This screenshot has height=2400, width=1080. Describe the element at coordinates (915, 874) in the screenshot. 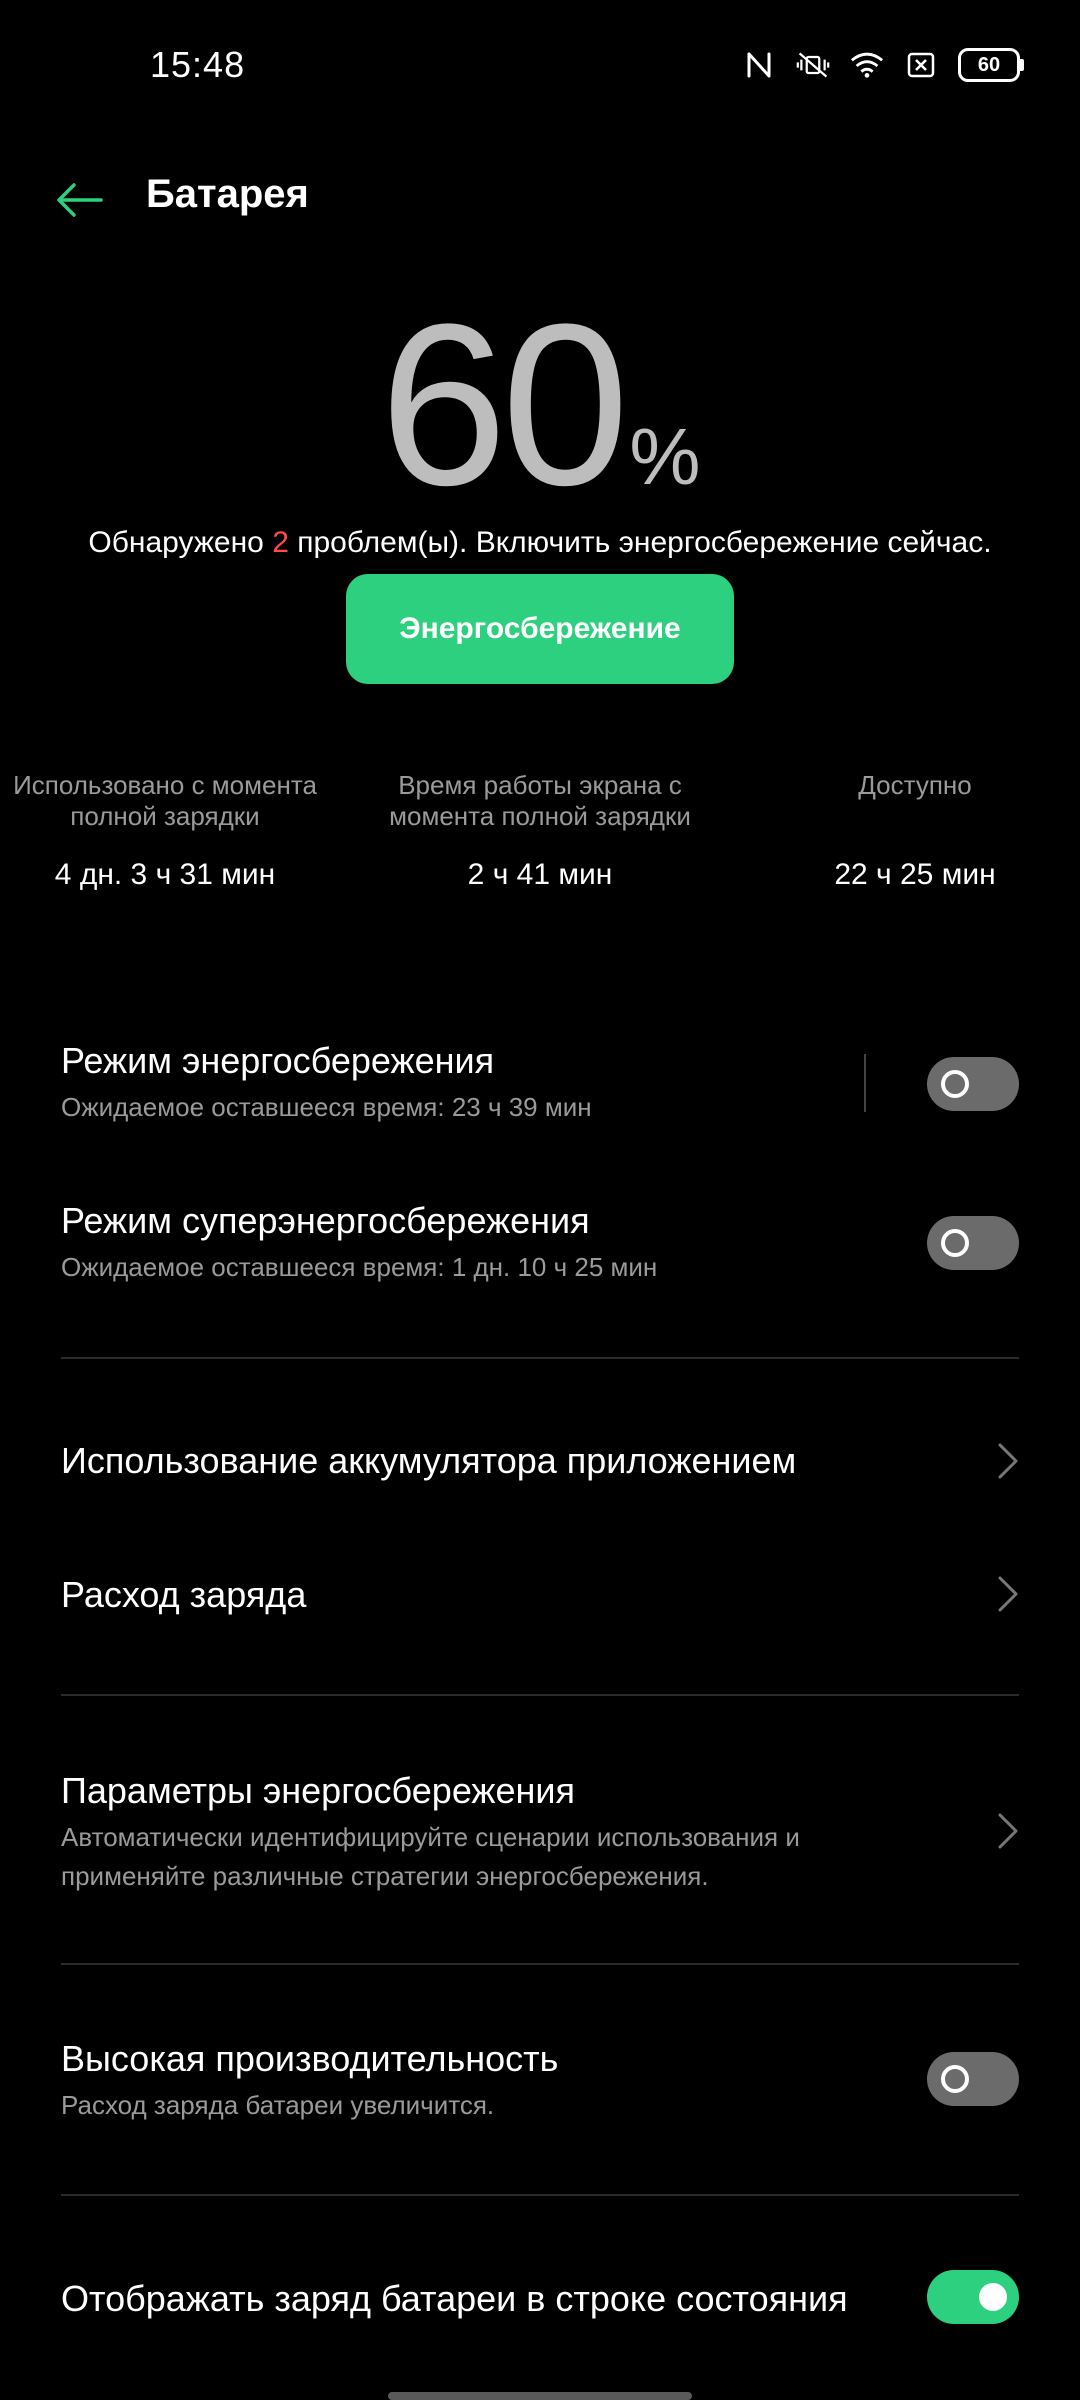

I see `stat-available-value: 22 ч 25 мин` at that location.